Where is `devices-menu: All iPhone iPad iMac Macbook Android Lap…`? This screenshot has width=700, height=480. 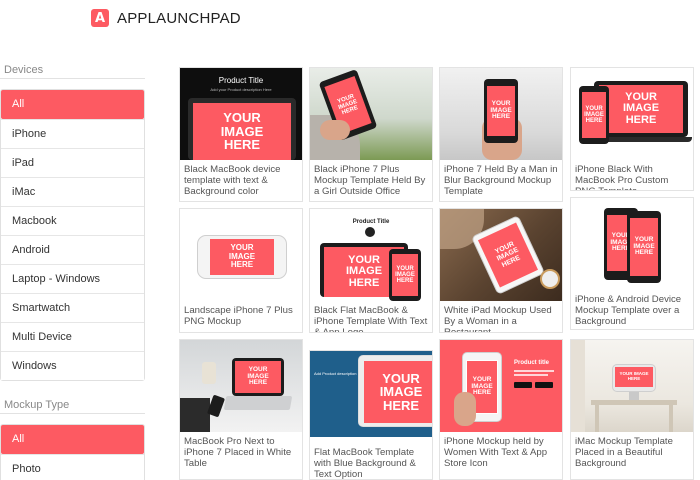 devices-menu: All iPhone iPad iMac Macbook Android Lap… is located at coordinates (72, 235).